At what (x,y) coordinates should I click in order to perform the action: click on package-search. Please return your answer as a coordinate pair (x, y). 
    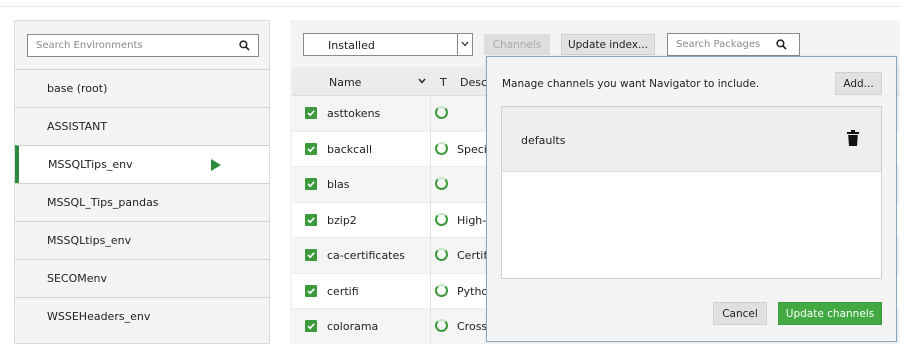
    Looking at the image, I should click on (733, 44).